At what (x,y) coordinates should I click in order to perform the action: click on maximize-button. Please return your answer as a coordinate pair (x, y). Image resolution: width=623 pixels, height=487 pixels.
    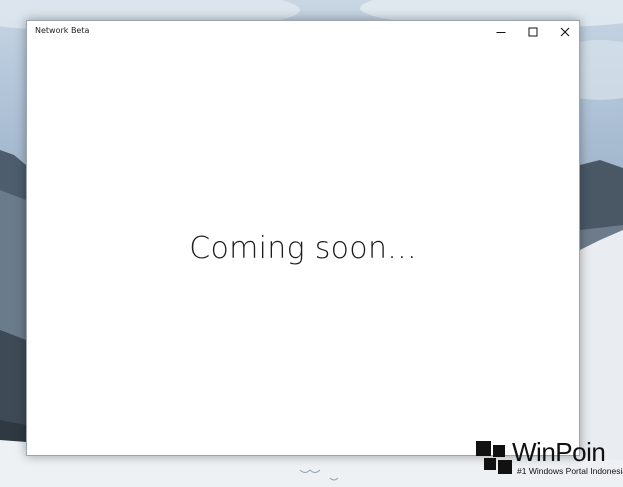
    Looking at the image, I should click on (533, 32).